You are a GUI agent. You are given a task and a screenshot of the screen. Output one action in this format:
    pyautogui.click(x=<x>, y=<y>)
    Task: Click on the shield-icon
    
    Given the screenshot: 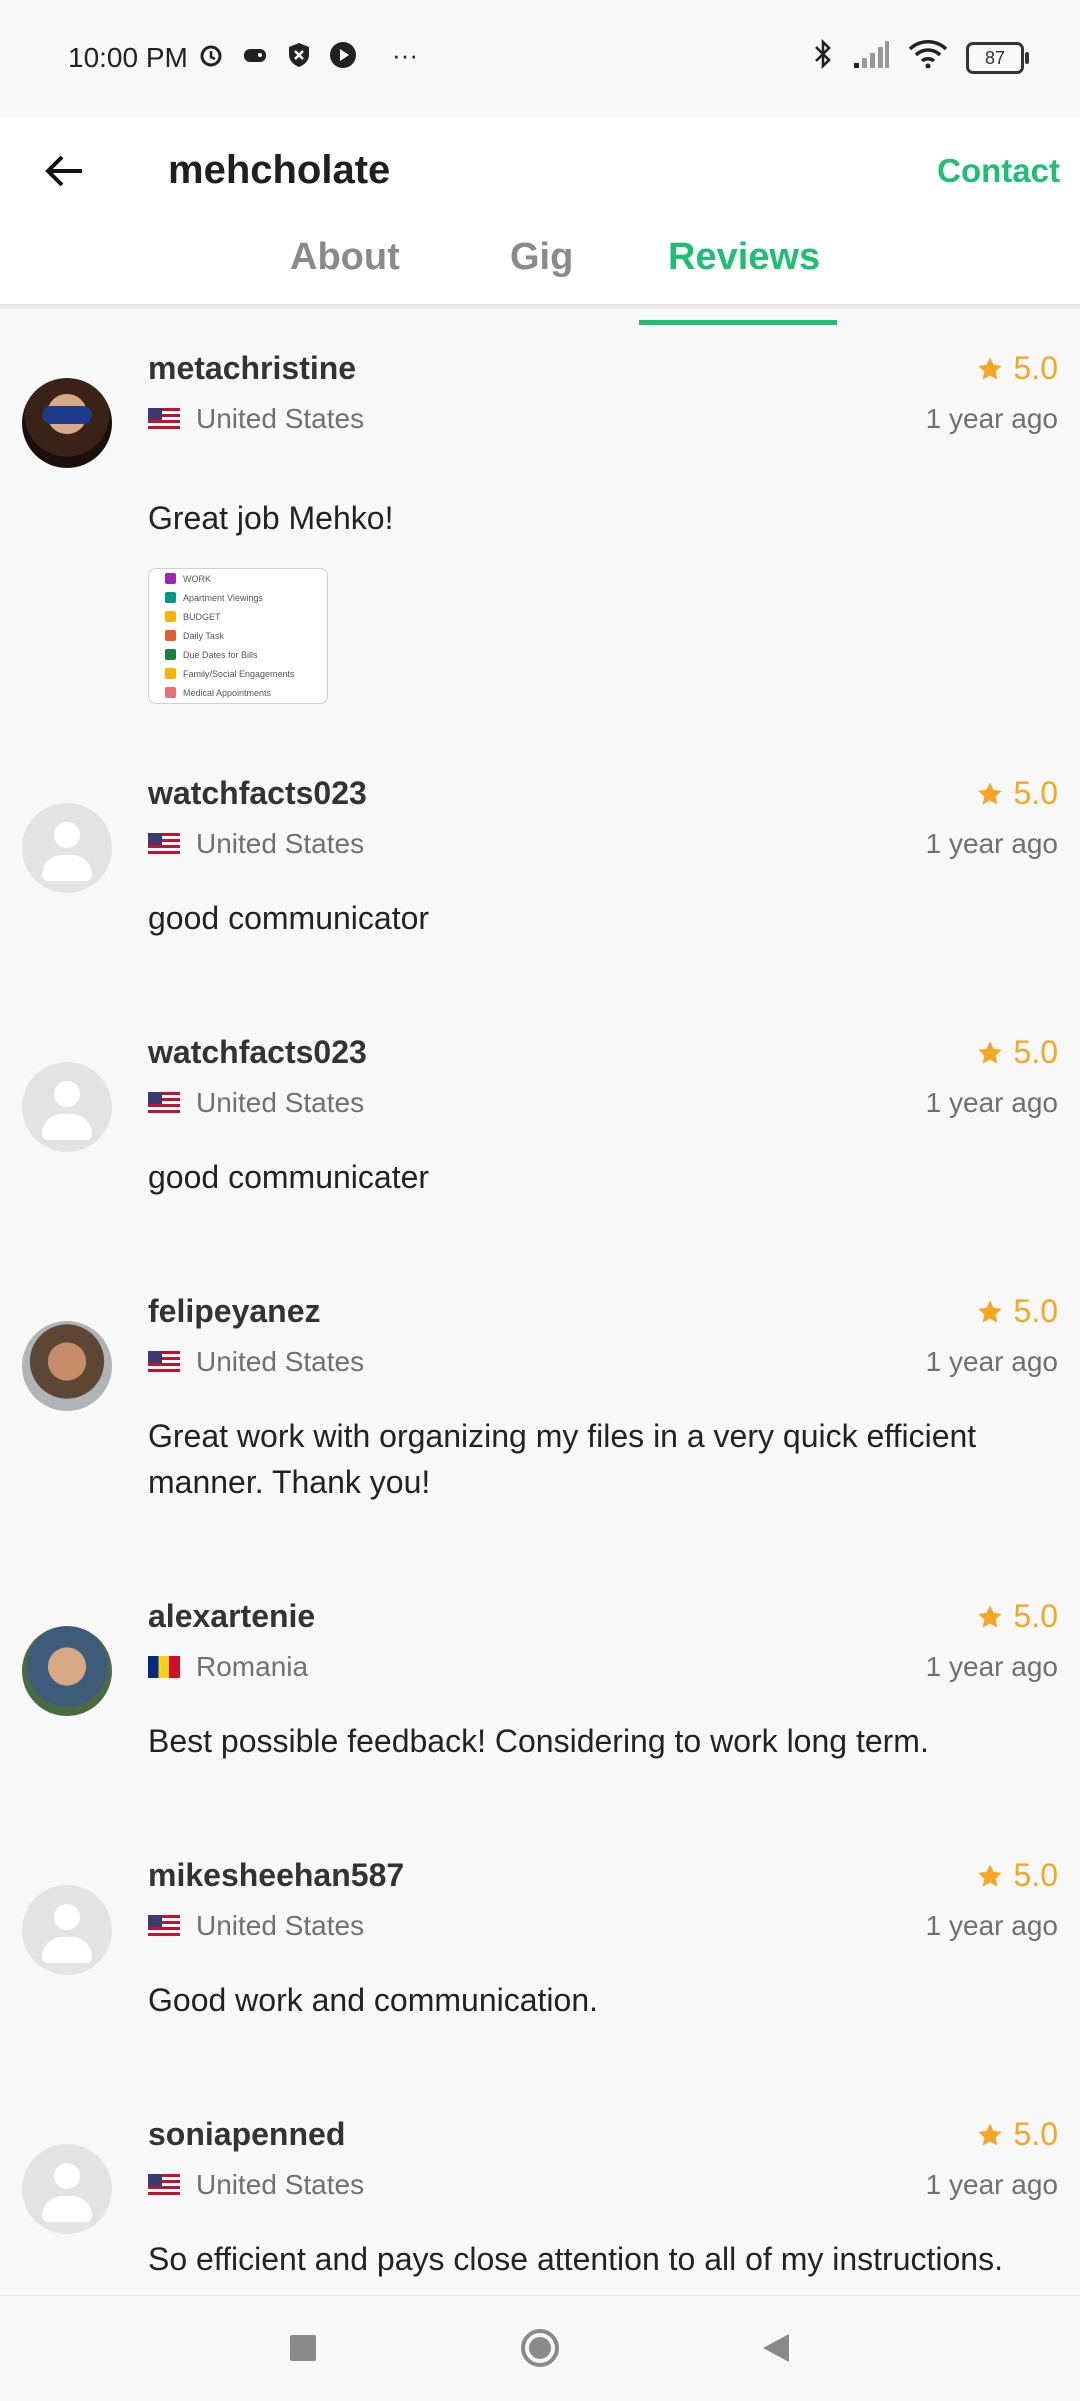 What is the action you would take?
    pyautogui.click(x=299, y=55)
    